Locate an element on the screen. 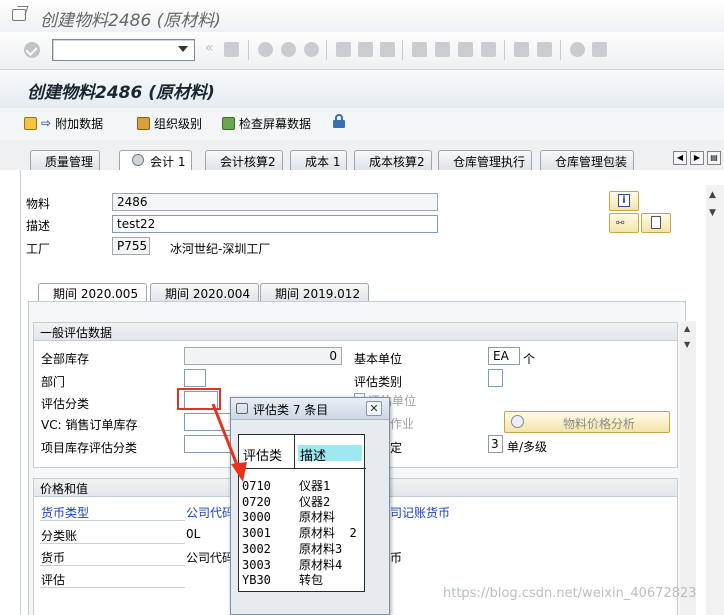 The height and width of the screenshot is (615, 724). ledger-value: 0L is located at coordinates (193, 534).